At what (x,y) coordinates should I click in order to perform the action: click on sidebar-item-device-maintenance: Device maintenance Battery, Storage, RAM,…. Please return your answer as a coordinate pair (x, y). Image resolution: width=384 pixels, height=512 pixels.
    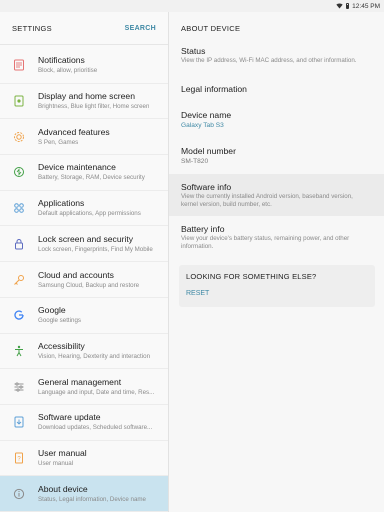
    Looking at the image, I should click on (84, 173).